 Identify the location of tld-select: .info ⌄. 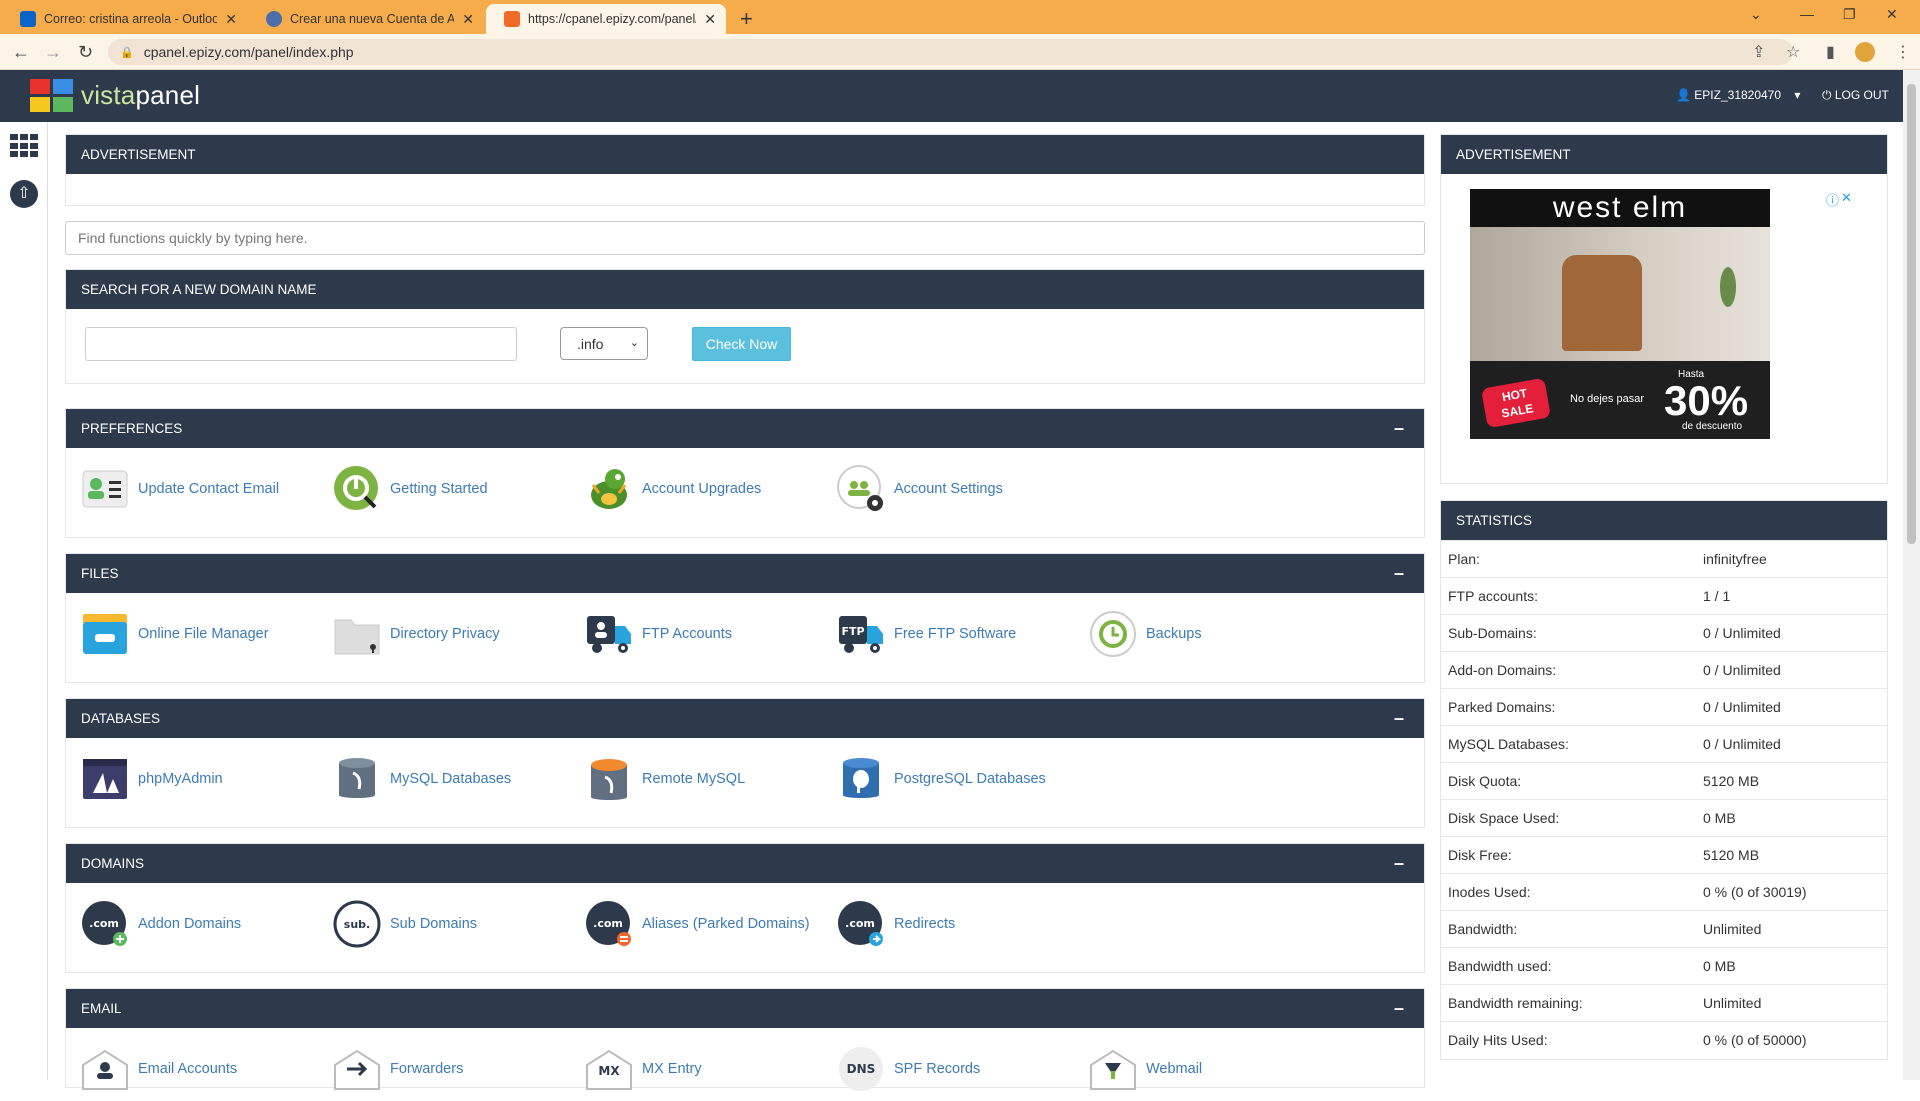
(604, 343).